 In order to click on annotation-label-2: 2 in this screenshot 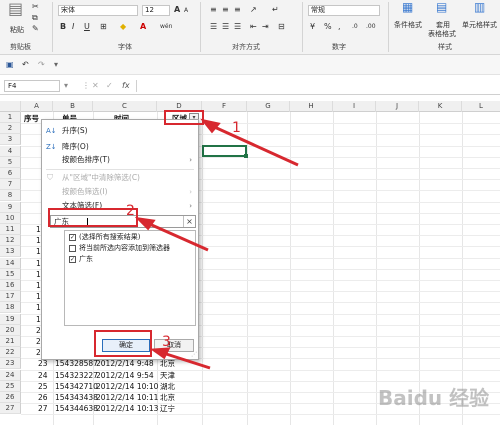, I will do `click(130, 211)`.